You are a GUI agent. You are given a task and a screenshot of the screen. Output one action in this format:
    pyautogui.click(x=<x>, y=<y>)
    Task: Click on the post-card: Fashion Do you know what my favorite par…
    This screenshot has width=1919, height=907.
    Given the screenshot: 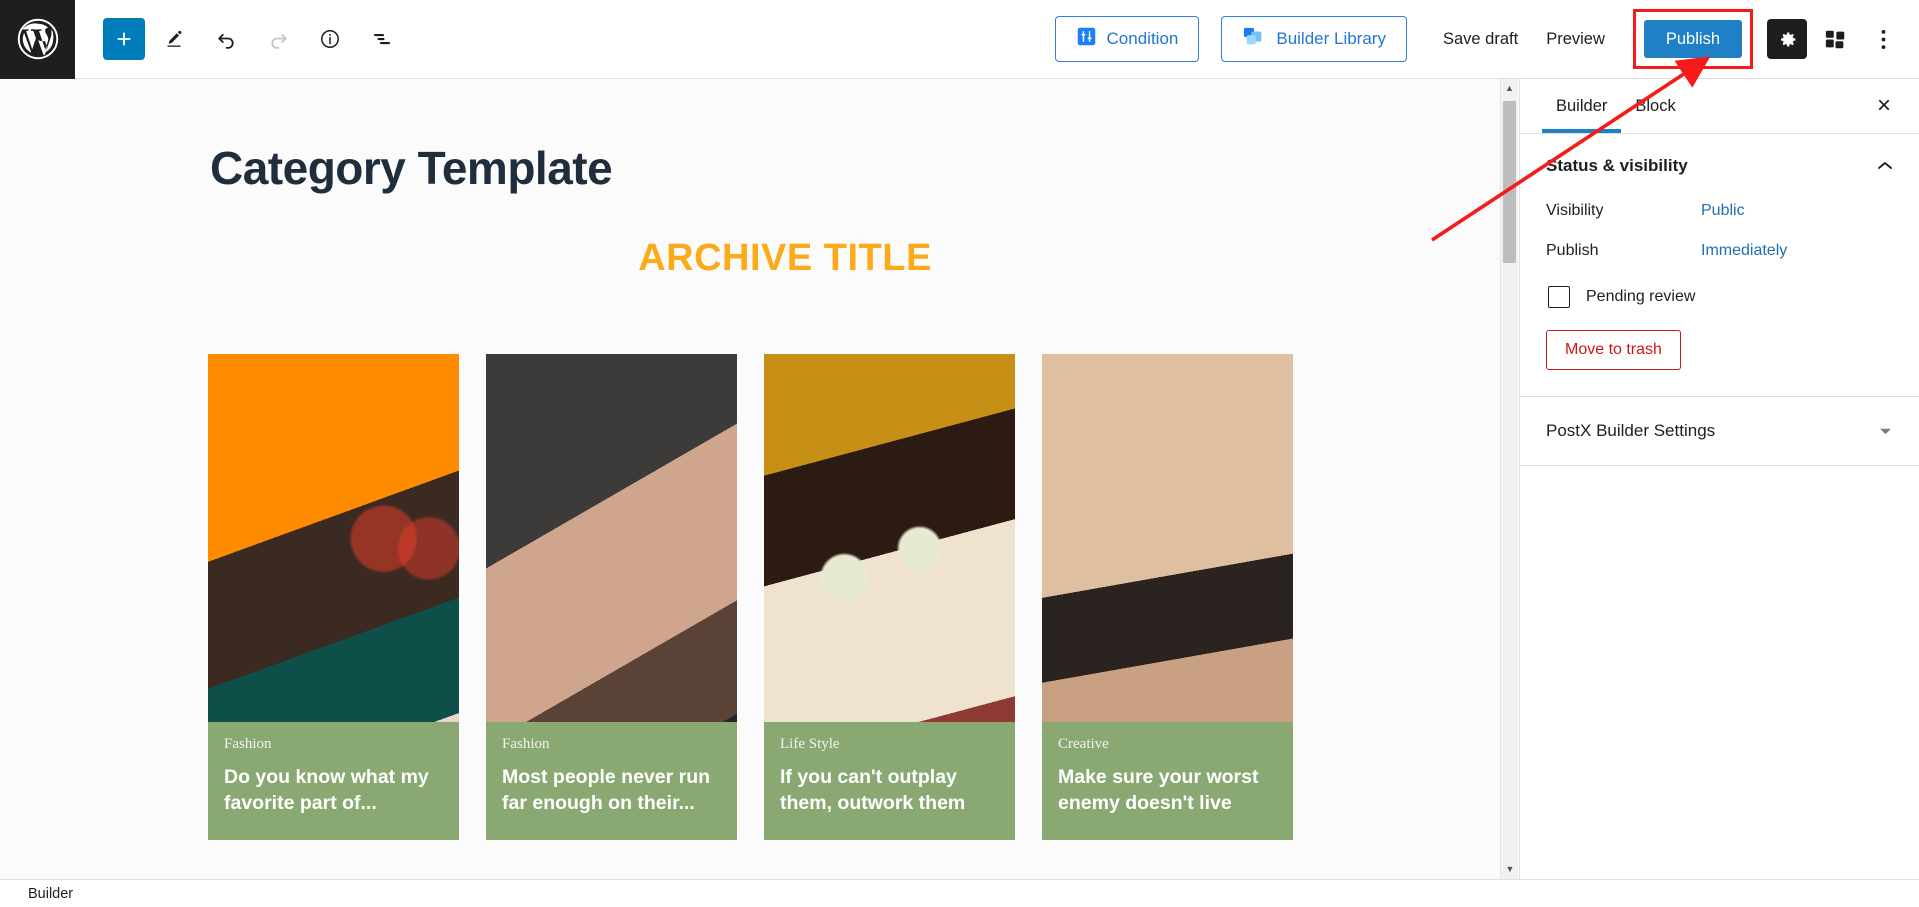 What is the action you would take?
    pyautogui.click(x=333, y=597)
    